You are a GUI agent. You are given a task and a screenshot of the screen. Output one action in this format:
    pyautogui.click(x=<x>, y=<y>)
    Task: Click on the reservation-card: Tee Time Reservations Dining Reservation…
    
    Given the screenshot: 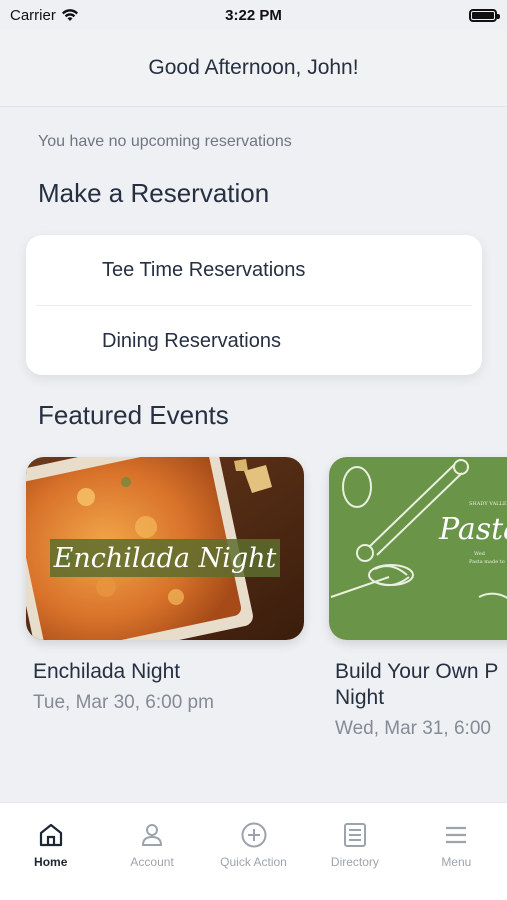 What is the action you would take?
    pyautogui.click(x=254, y=305)
    